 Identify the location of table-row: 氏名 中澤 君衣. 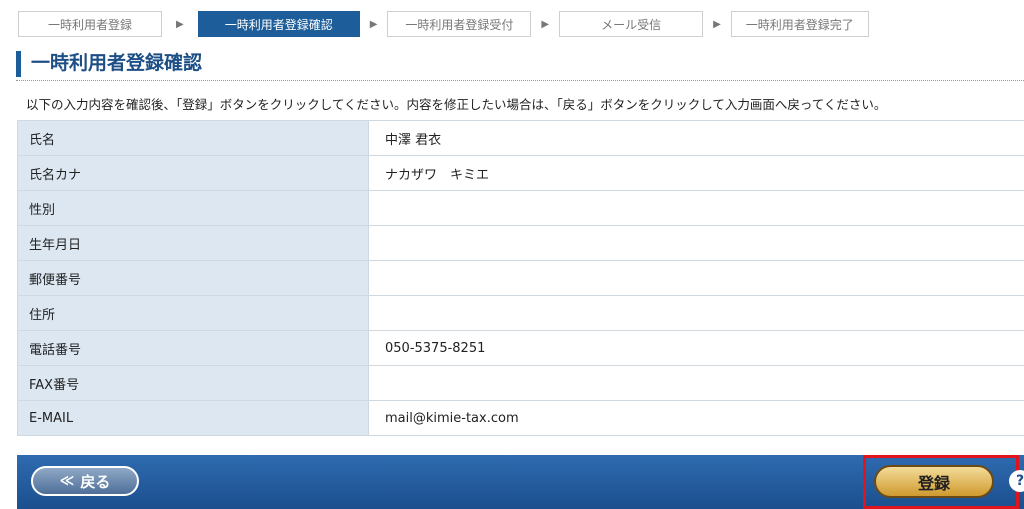
(520, 138).